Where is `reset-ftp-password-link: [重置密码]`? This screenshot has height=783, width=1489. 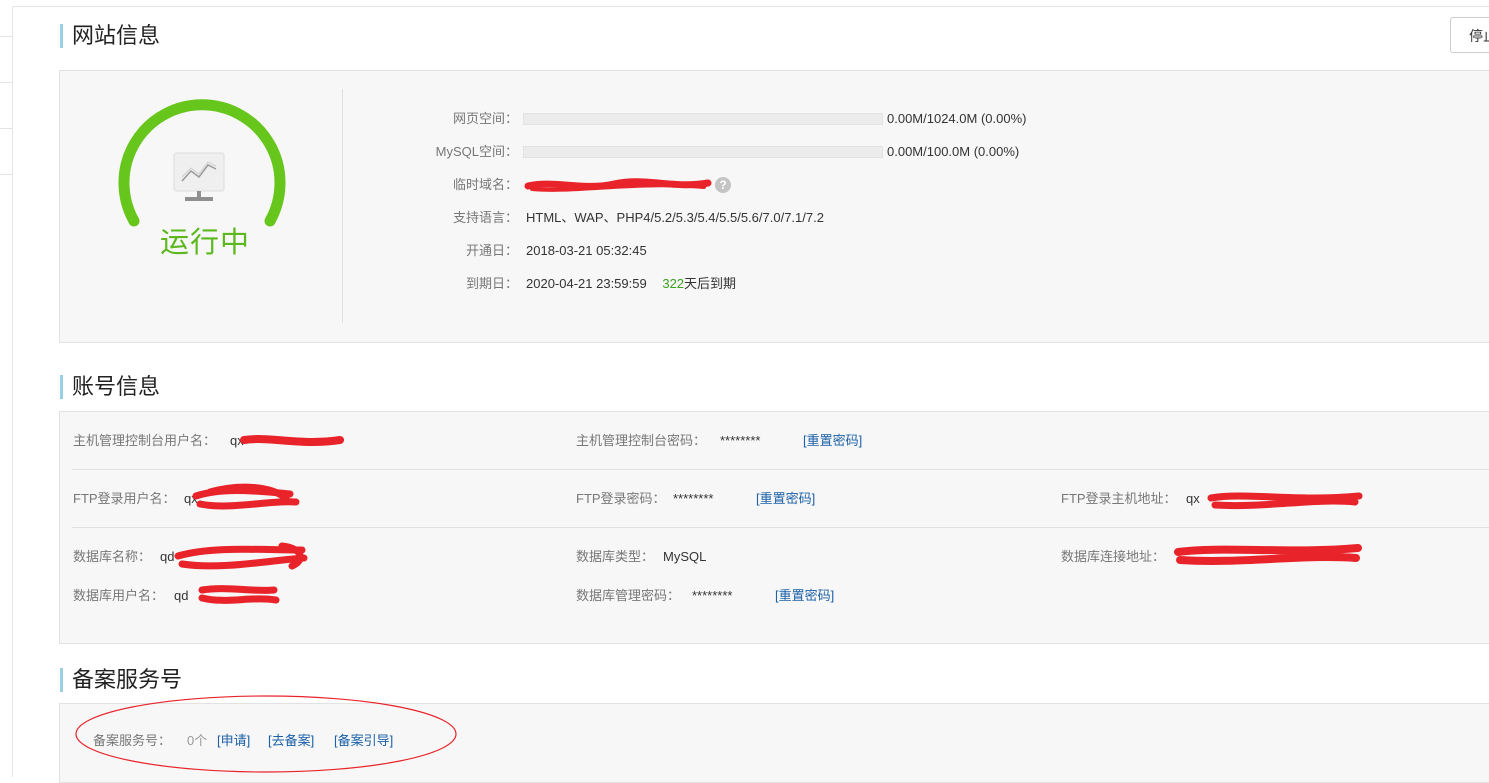 reset-ftp-password-link: [重置密码] is located at coordinates (785, 499).